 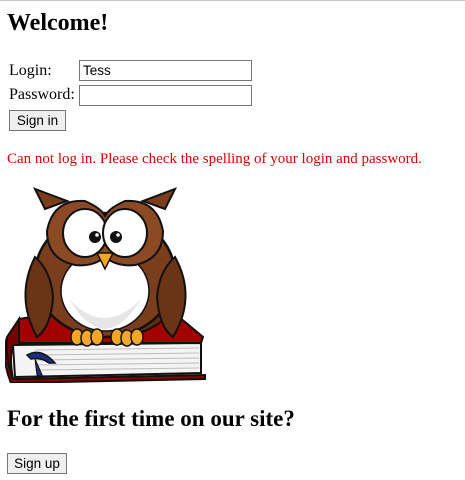 What do you see at coordinates (30, 70) in the screenshot?
I see `login-label: Login:` at bounding box center [30, 70].